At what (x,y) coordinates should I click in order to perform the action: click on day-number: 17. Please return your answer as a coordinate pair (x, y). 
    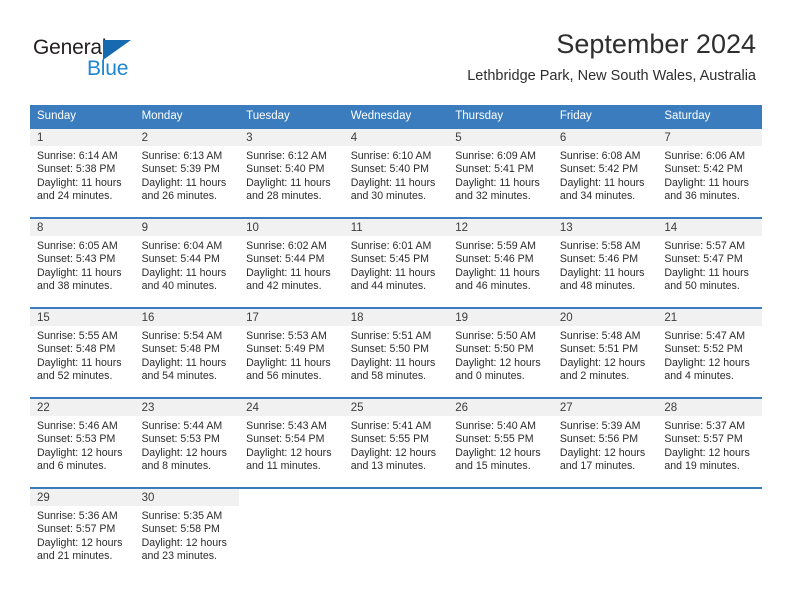
    Looking at the image, I should click on (291, 317).